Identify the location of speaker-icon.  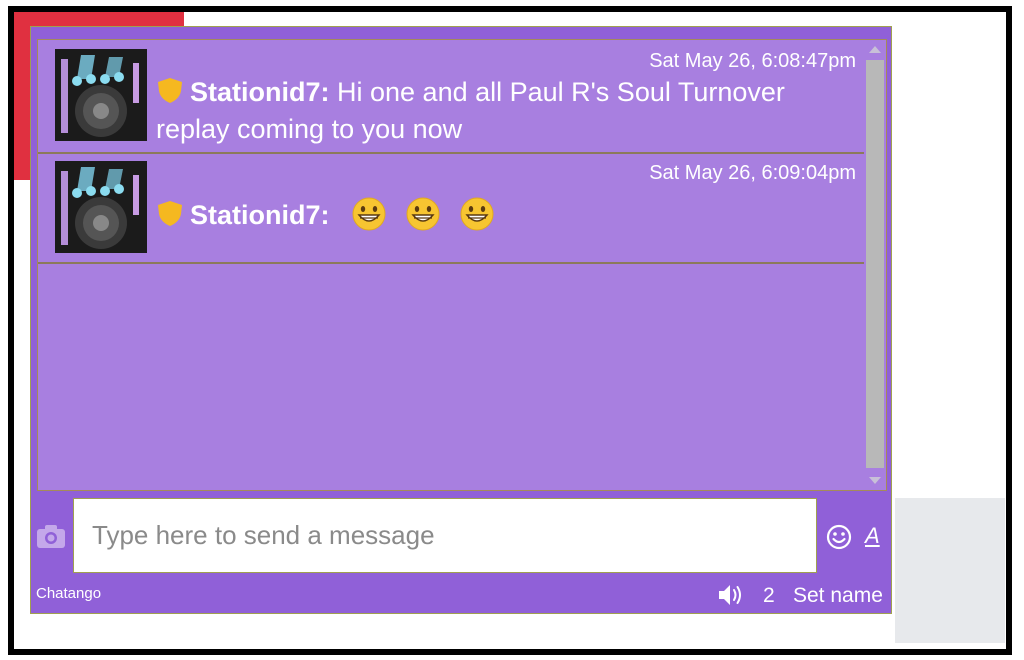
(731, 597).